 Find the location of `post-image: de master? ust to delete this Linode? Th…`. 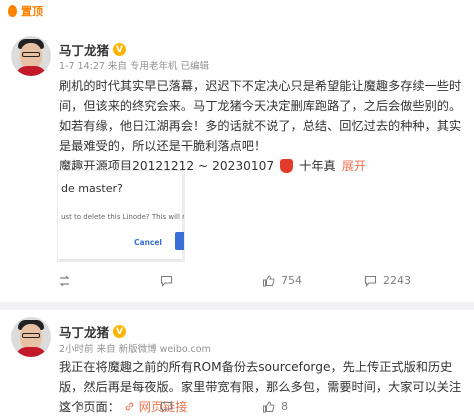

post-image: de master? ust to delete this Linode? Th… is located at coordinates (121, 216).